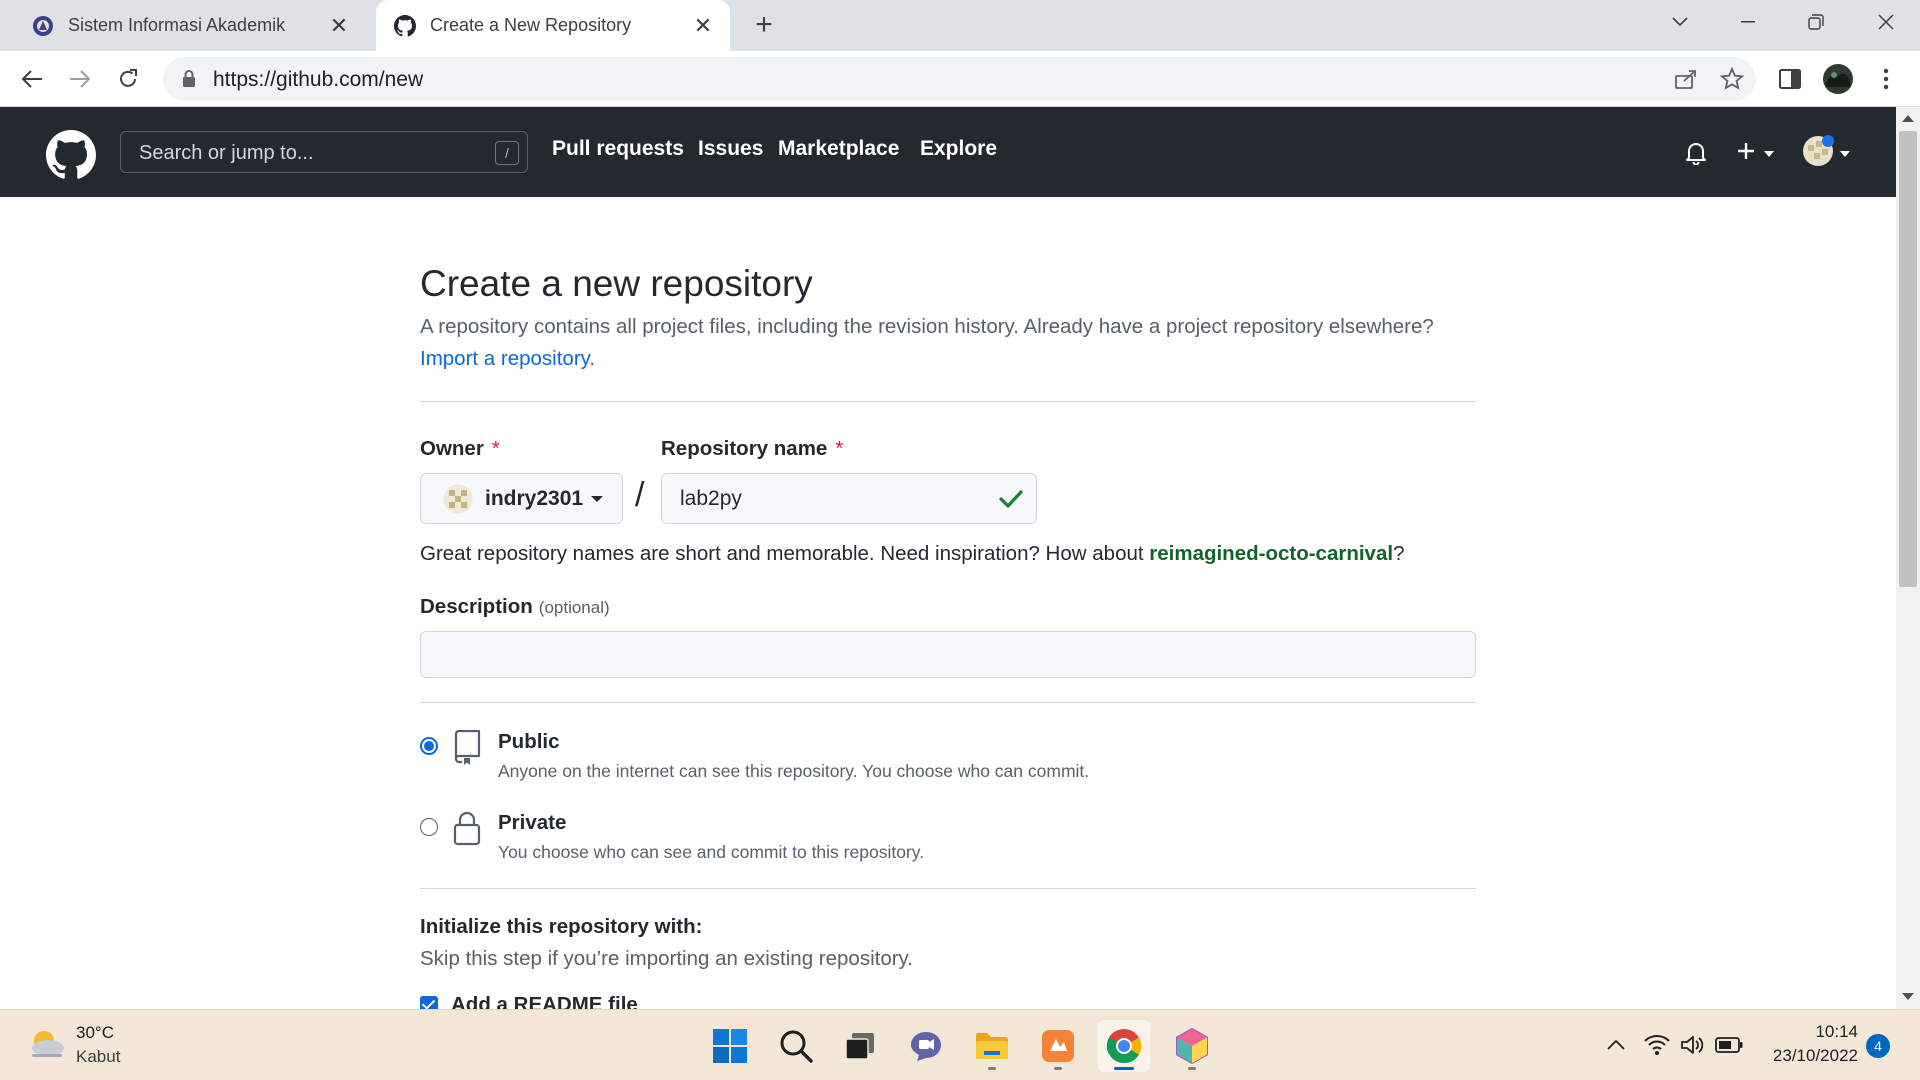 Image resolution: width=1920 pixels, height=1080 pixels. I want to click on profile-avatar, so click(1838, 79).